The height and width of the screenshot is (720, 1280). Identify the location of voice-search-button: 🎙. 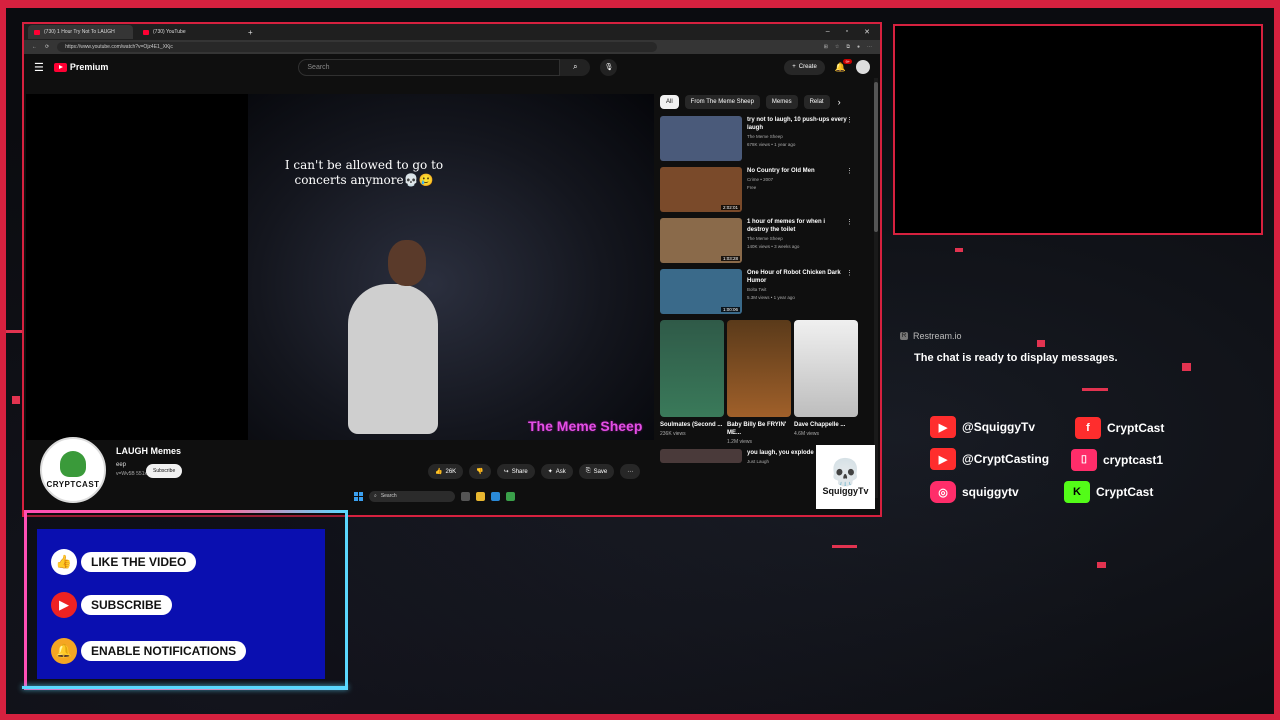
(609, 67).